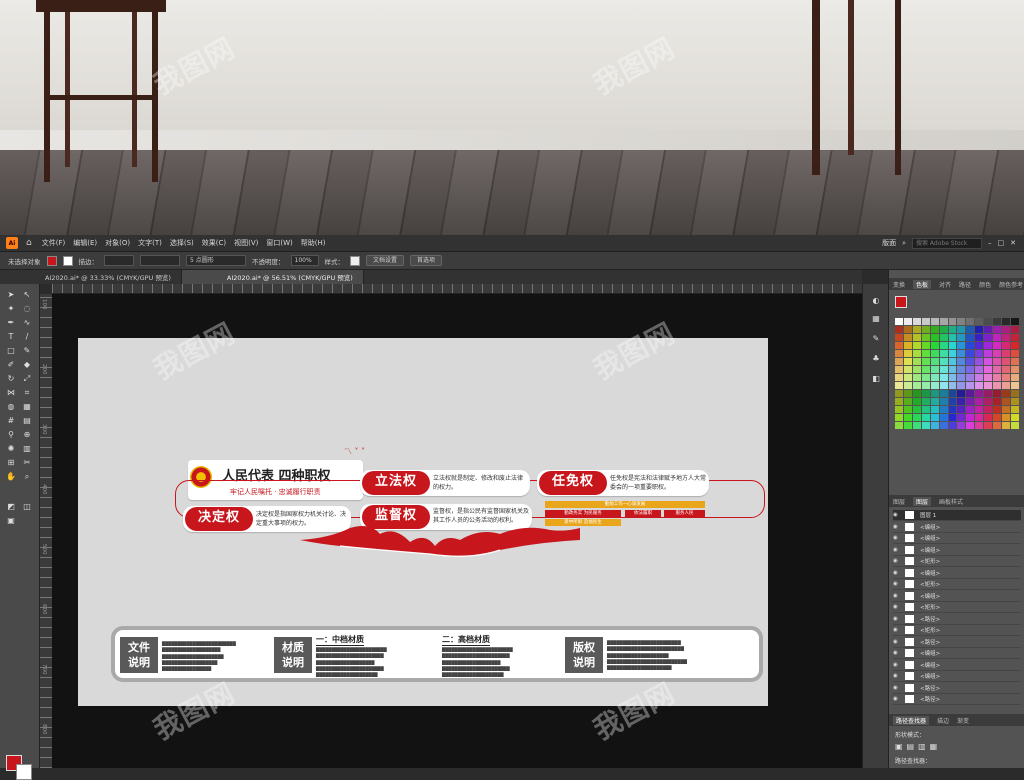 The image size is (1024, 780). Describe the element at coordinates (11, 521) in the screenshot. I see `screen-mode-icon: ▣` at that location.